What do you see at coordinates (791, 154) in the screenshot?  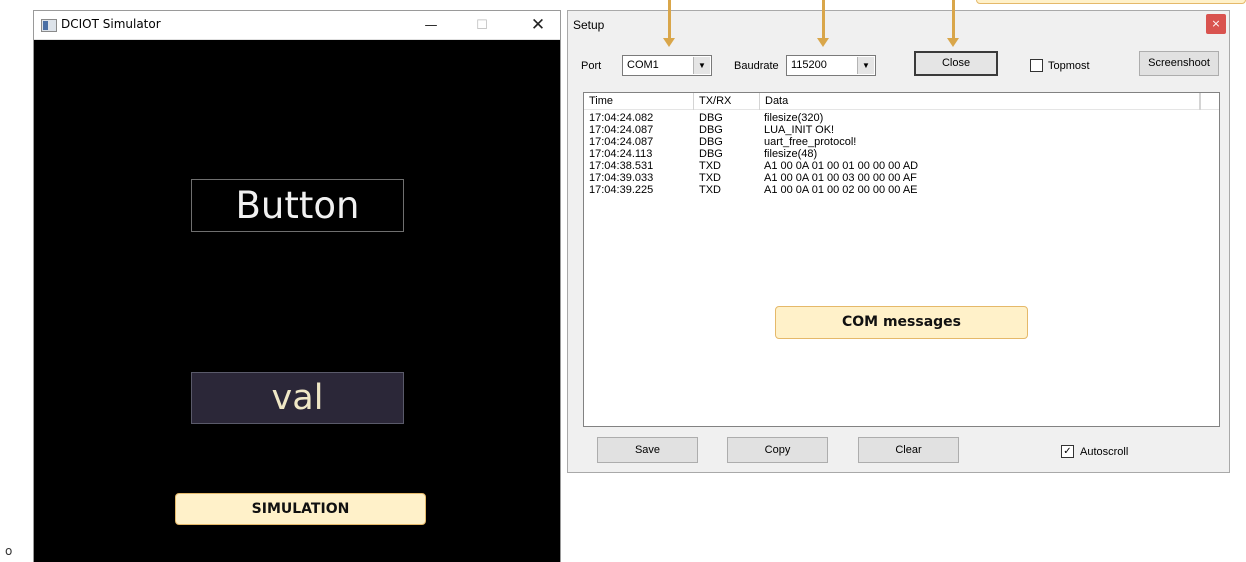 I see `row-data: filesize(48)` at bounding box center [791, 154].